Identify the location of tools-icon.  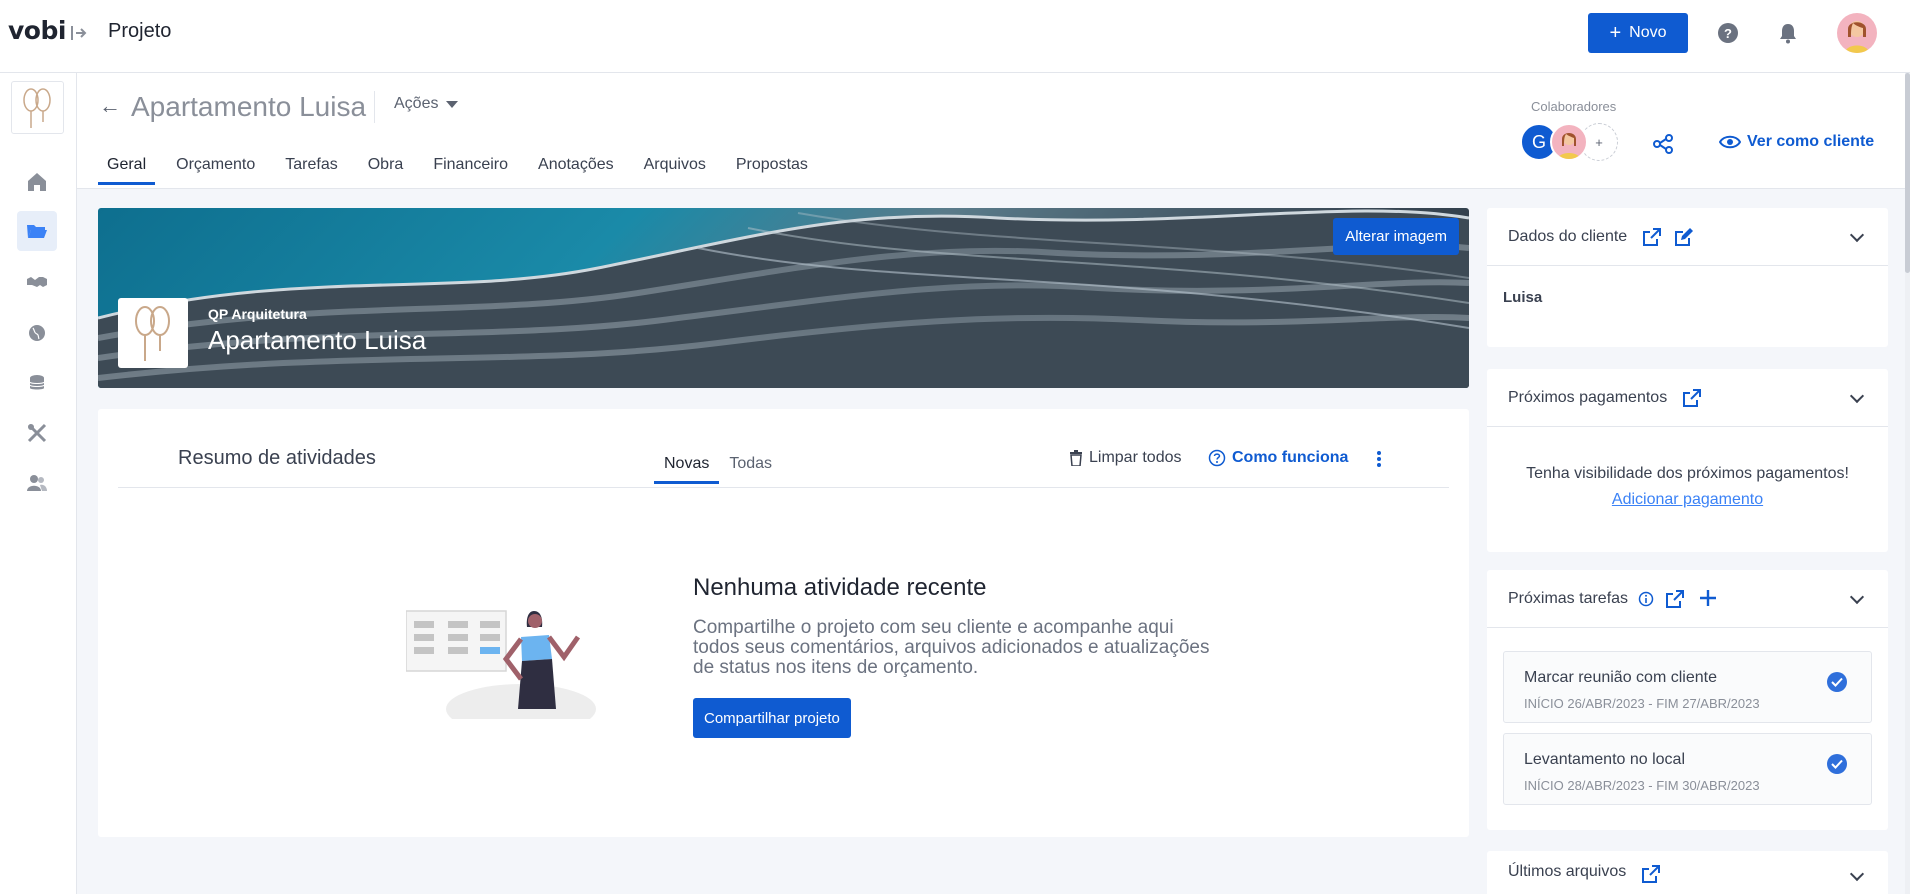
(37, 433).